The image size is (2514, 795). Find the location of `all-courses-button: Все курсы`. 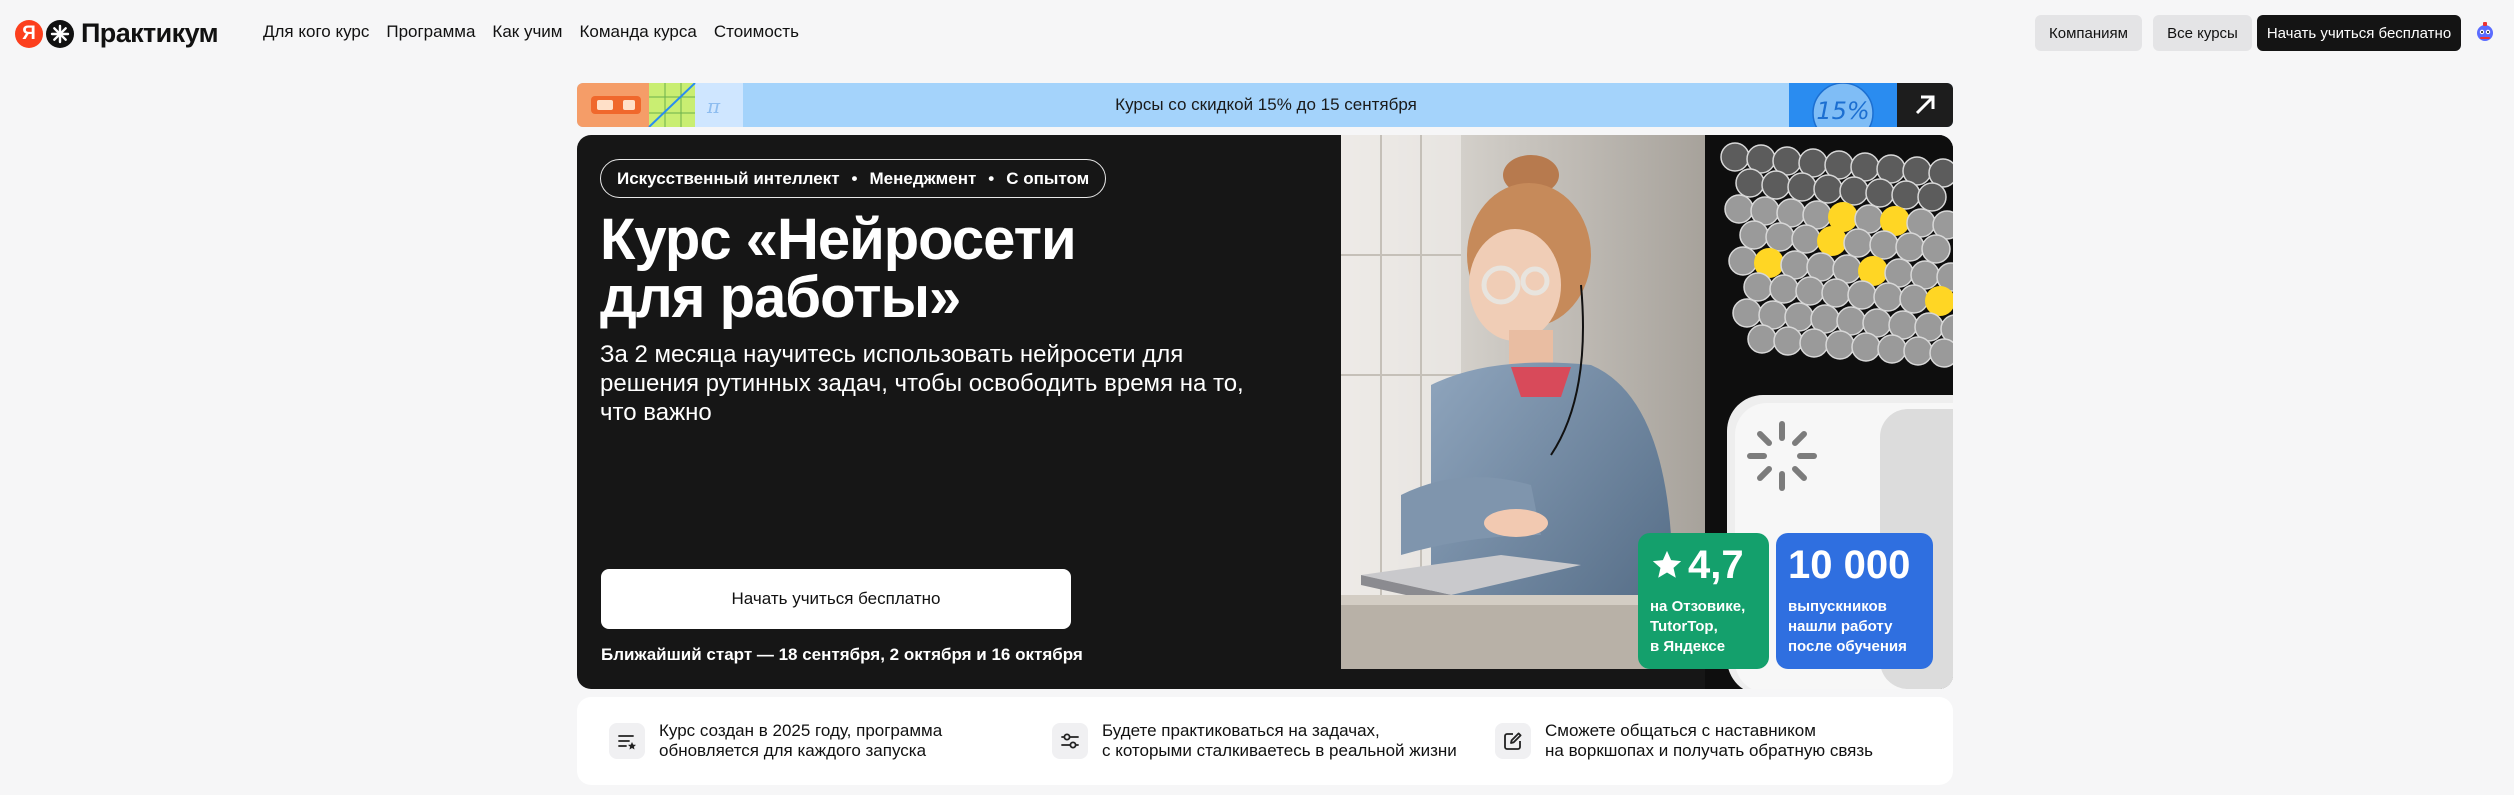

all-courses-button: Все курсы is located at coordinates (2202, 33).